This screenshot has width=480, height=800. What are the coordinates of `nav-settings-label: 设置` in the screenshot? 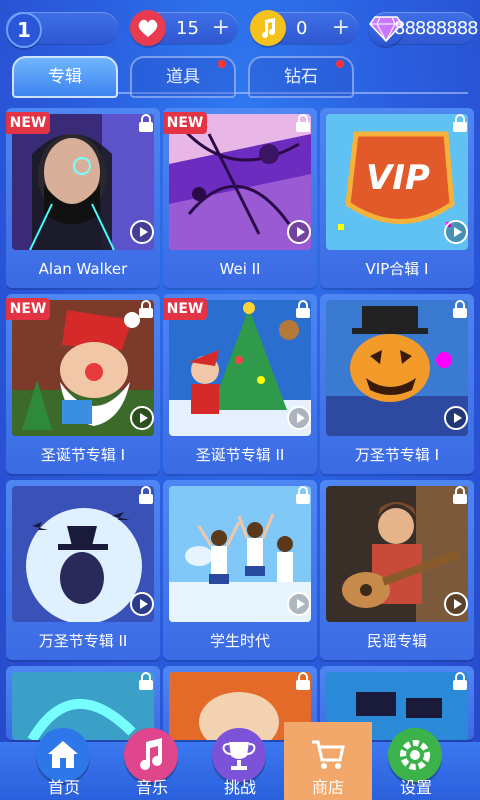 It's located at (415, 787).